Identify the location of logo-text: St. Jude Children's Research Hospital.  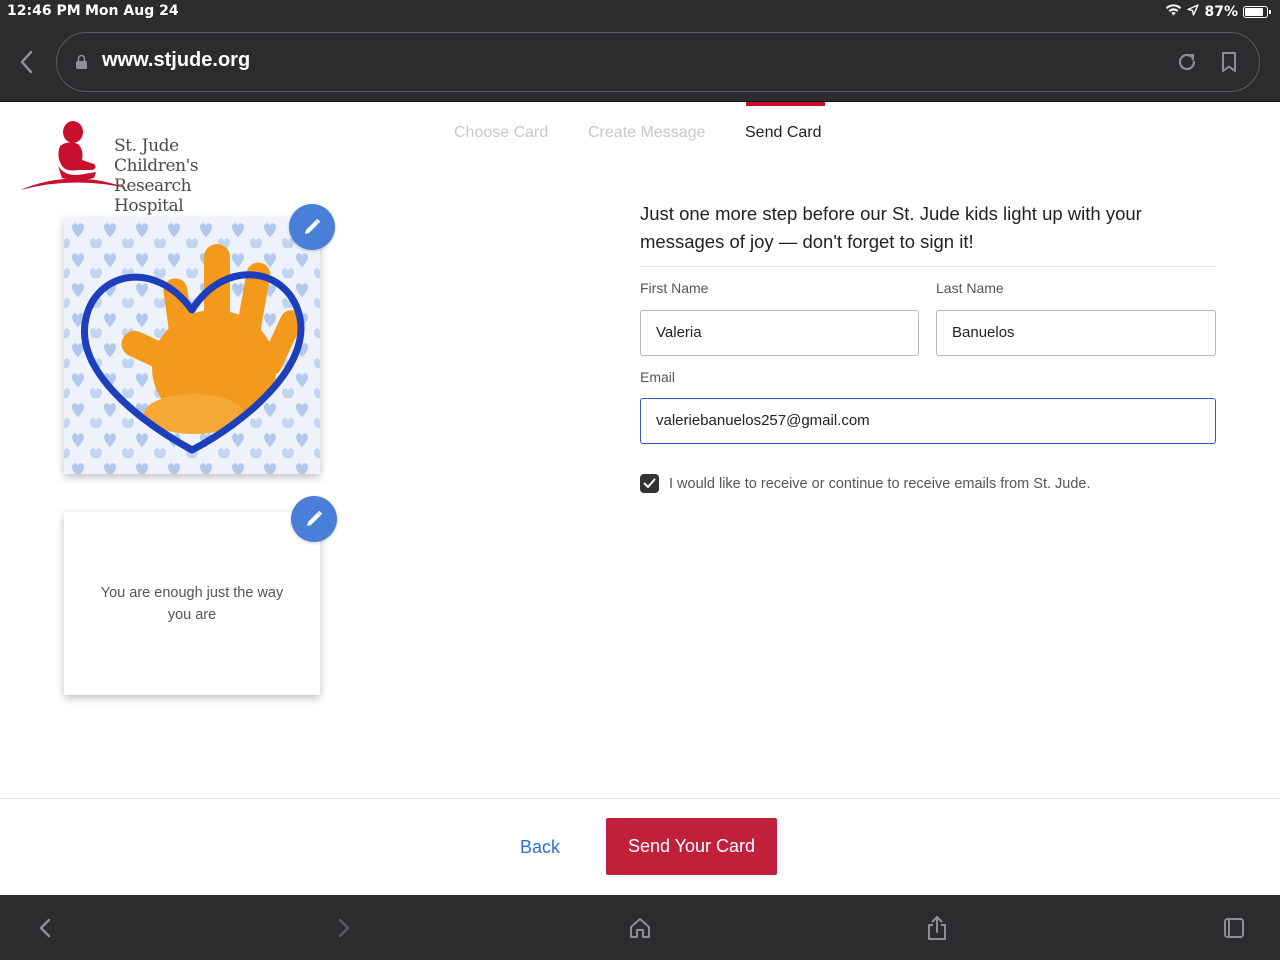
(186, 176).